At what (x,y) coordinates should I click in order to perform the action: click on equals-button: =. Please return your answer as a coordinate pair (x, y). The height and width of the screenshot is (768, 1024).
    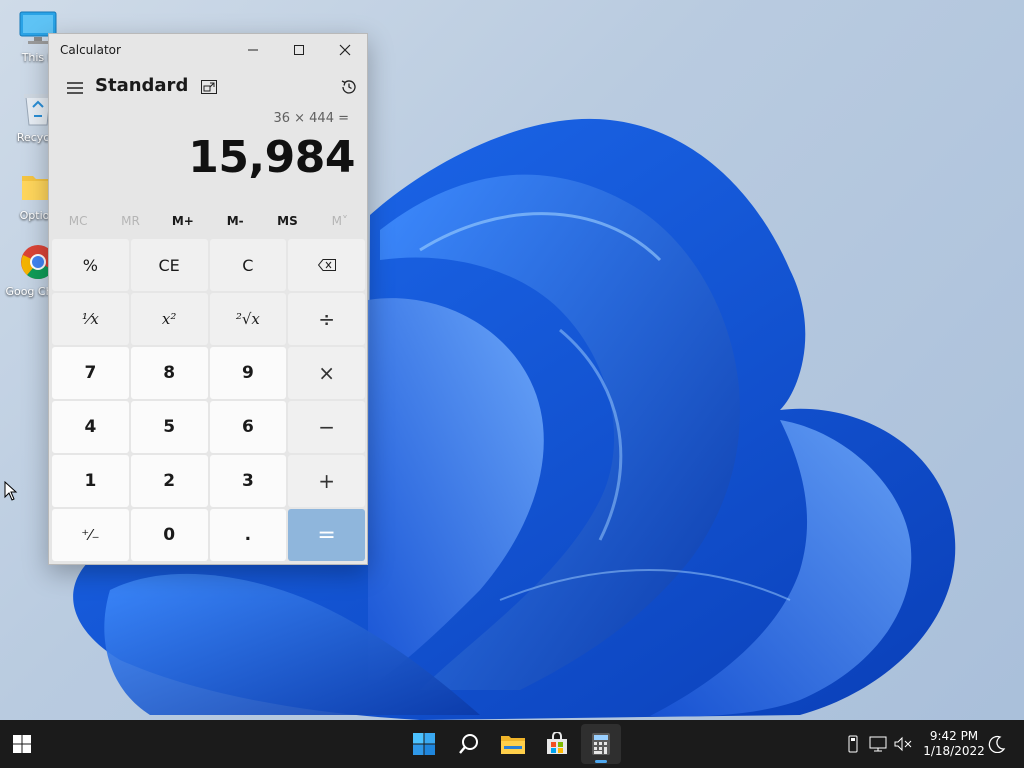
    Looking at the image, I should click on (326, 535).